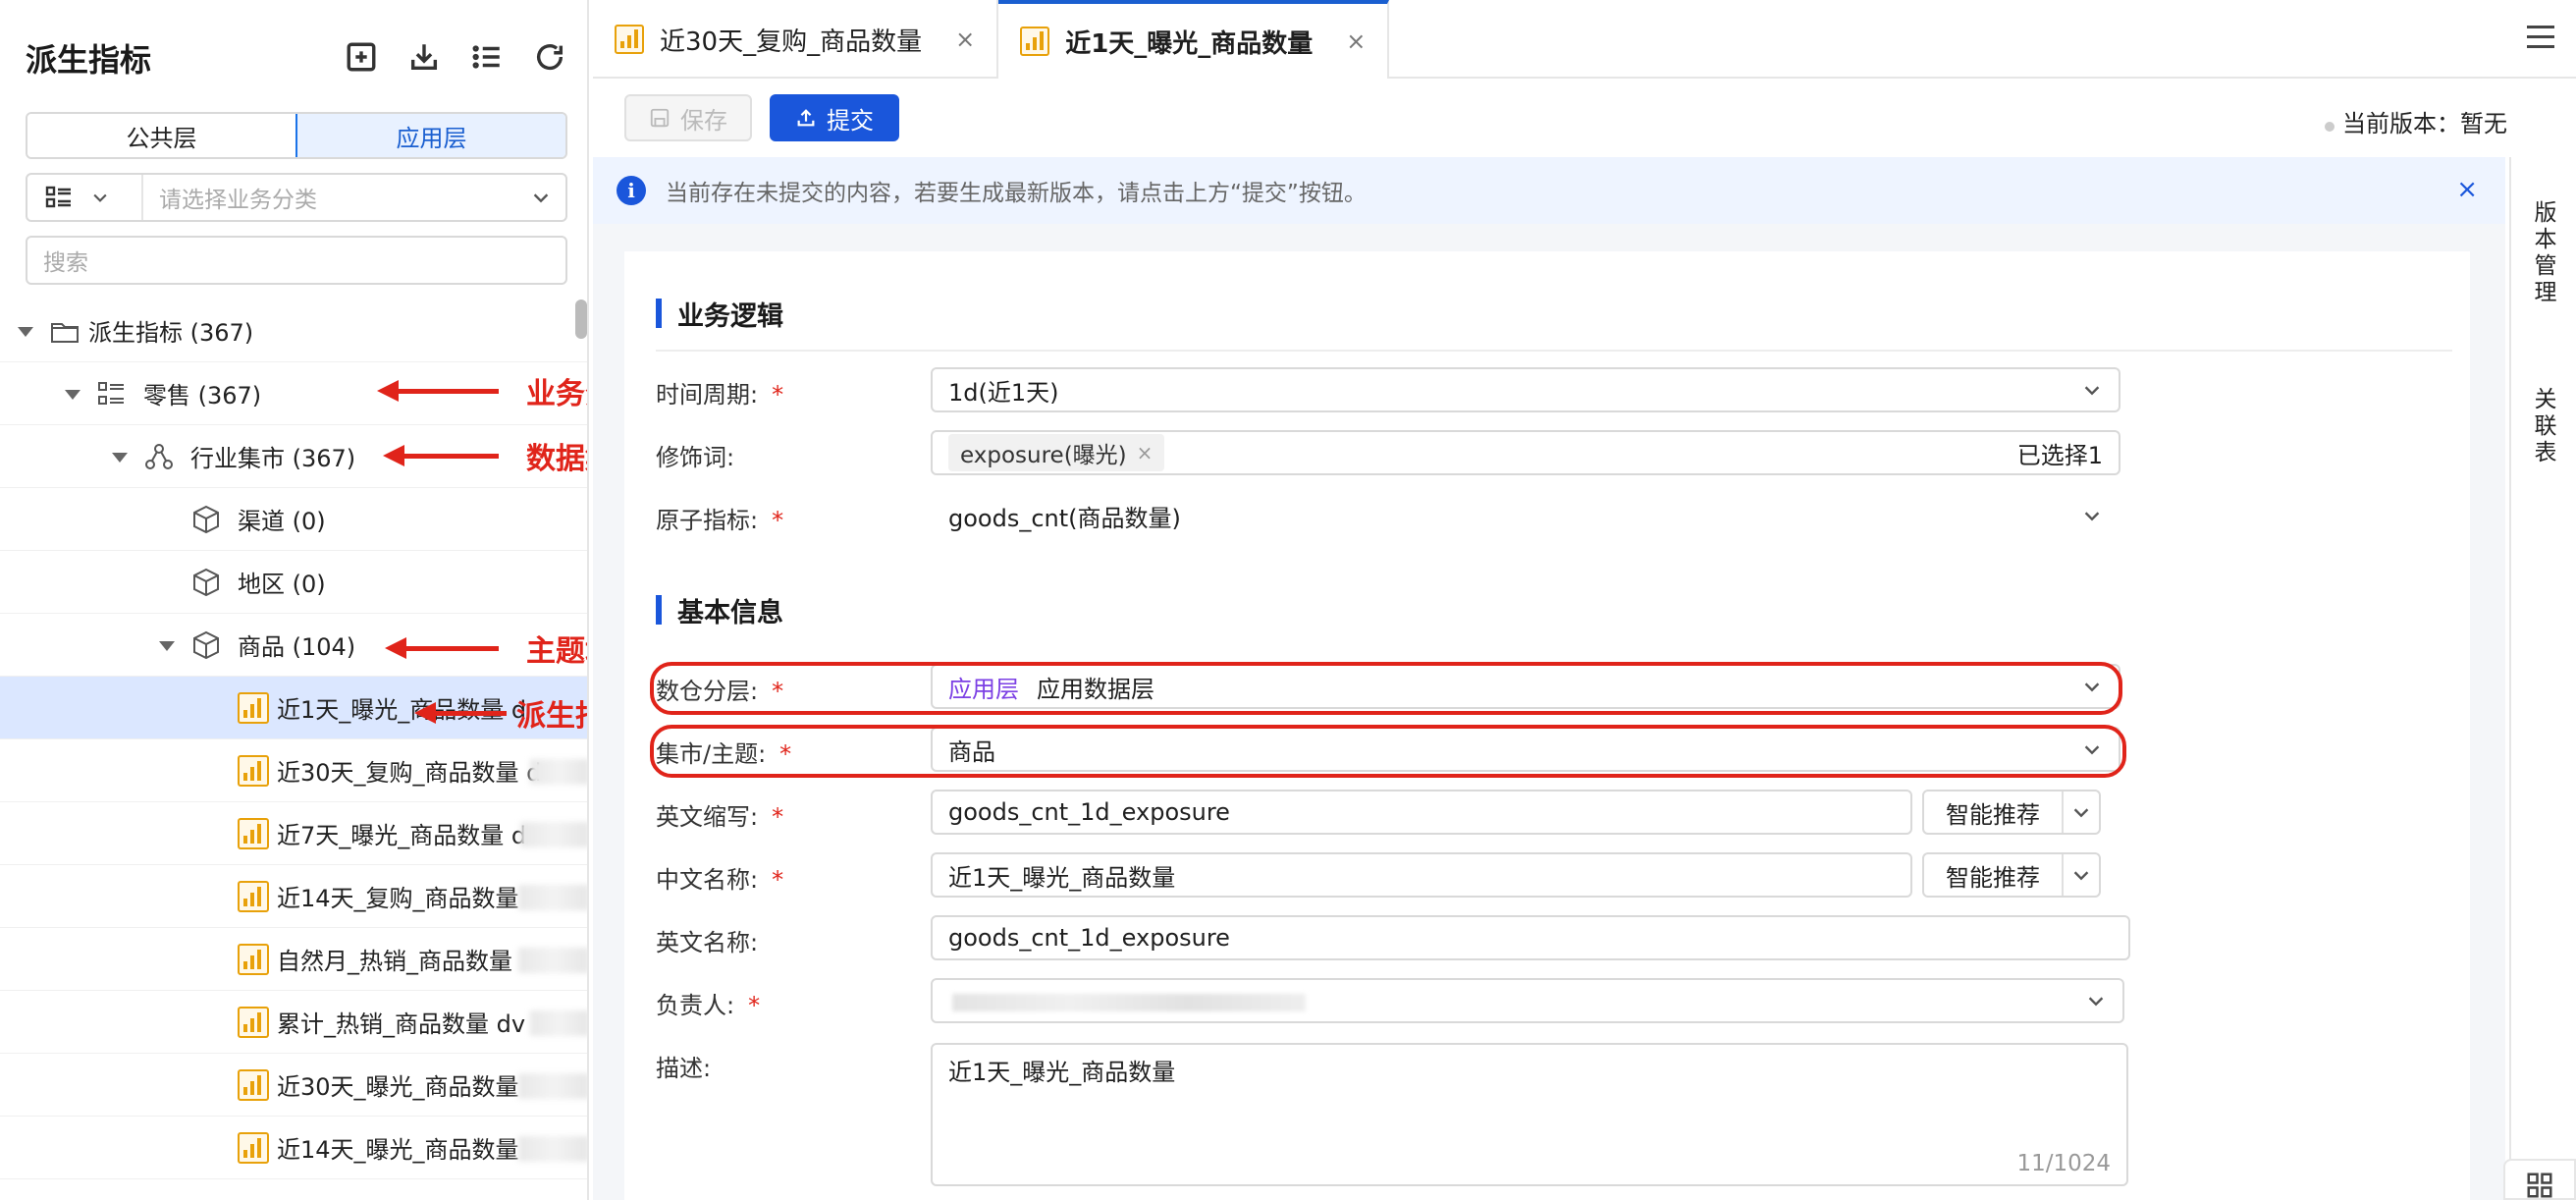  I want to click on tree-scrollbar, so click(581, 319).